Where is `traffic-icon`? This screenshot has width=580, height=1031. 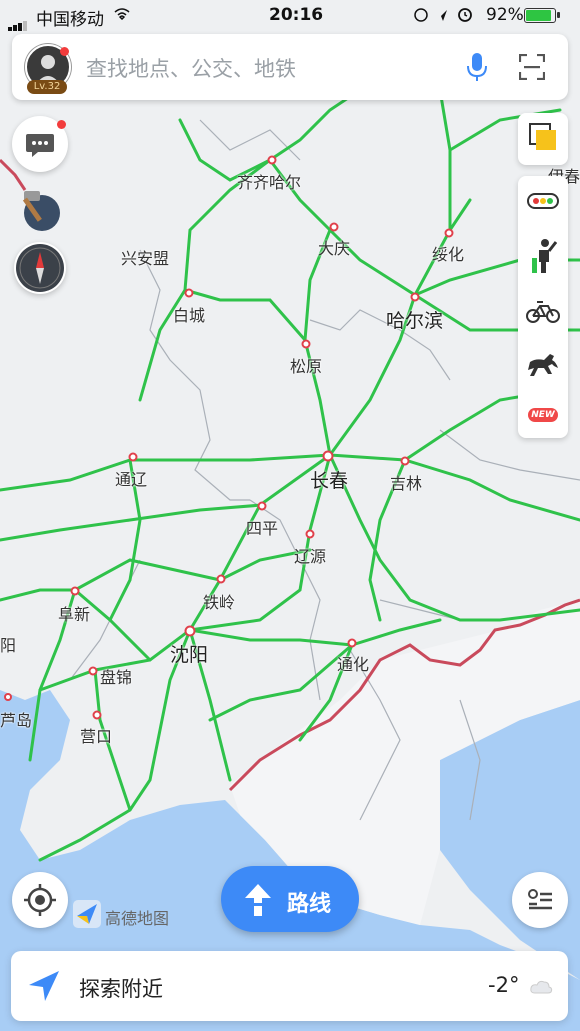
traffic-icon is located at coordinates (543, 201).